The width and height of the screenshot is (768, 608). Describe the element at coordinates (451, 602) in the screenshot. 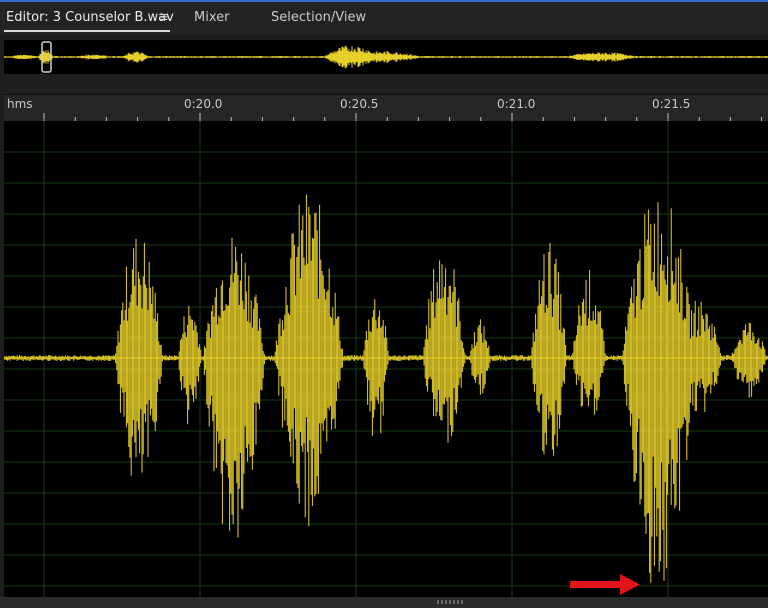

I see `scrollbar-grip` at that location.